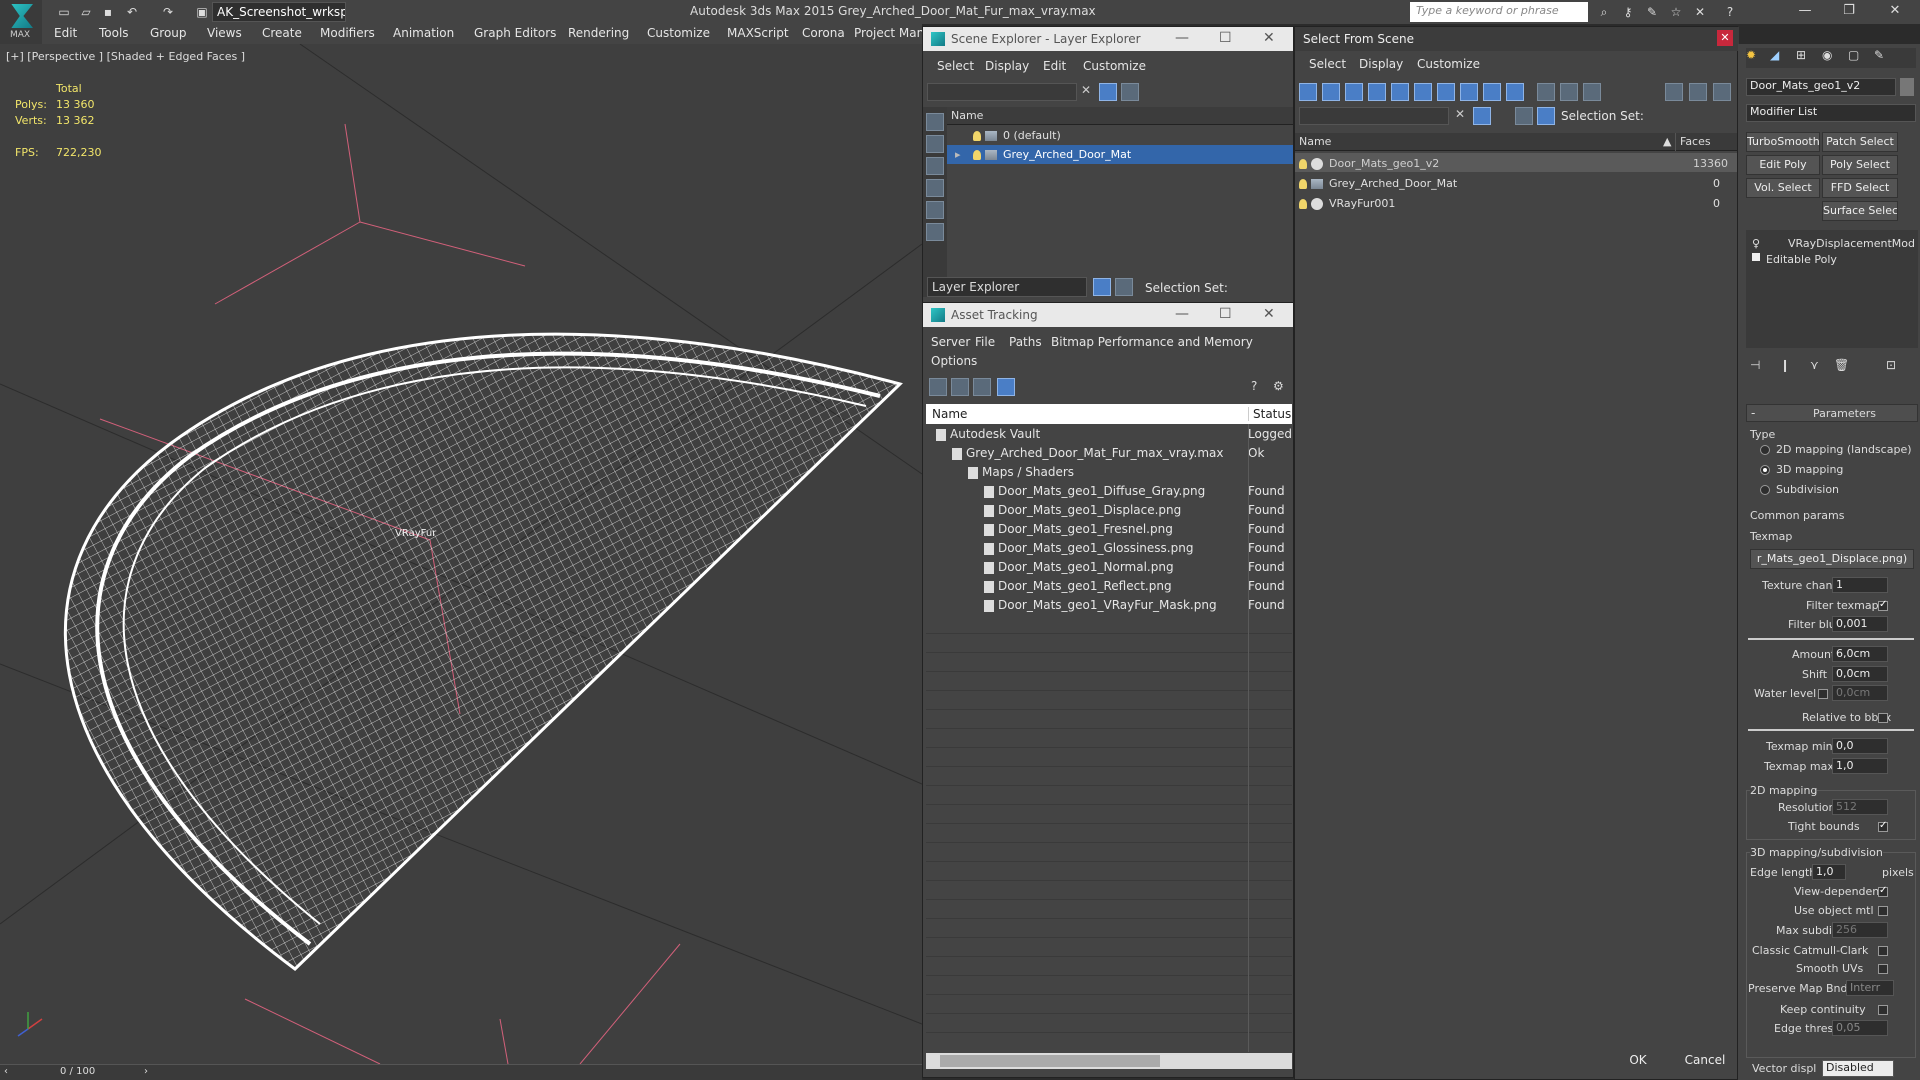  I want to click on horizontal-scrollbar, so click(1109, 1061).